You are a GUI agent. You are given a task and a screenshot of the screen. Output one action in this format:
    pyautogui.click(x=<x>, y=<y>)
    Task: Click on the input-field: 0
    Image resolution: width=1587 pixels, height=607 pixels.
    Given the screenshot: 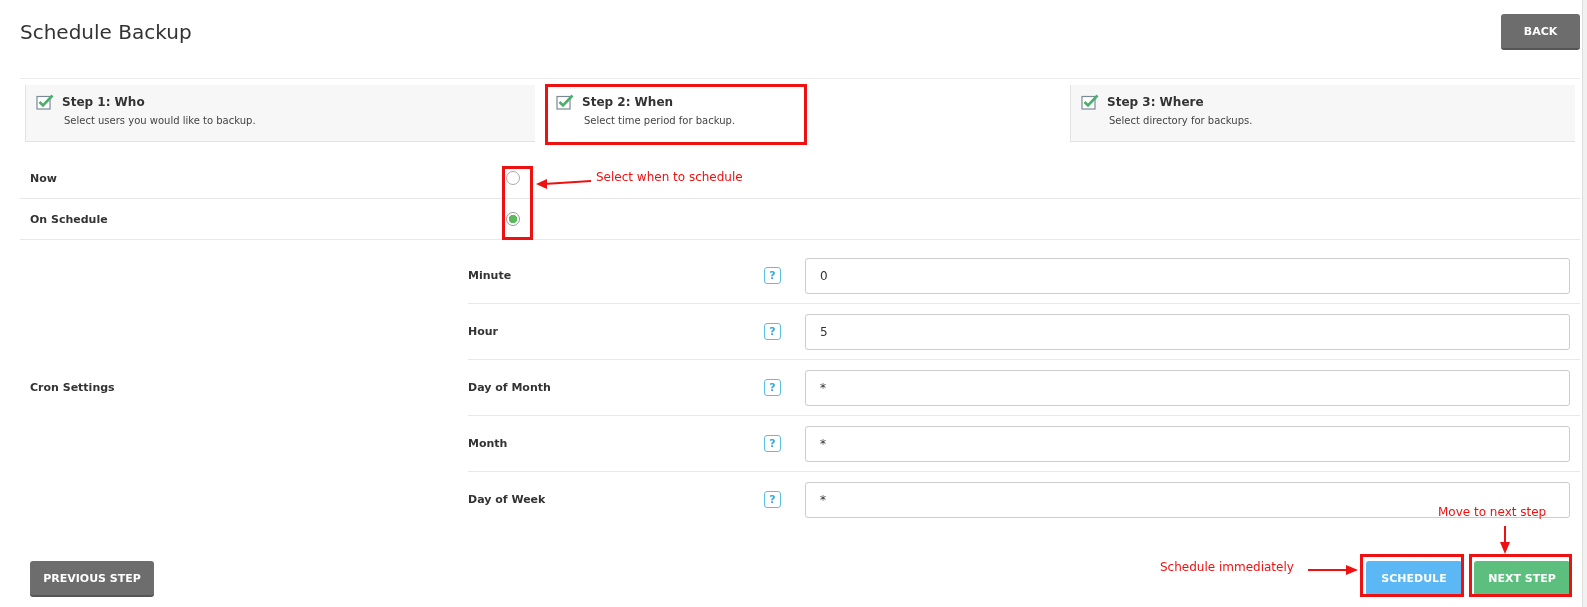 What is the action you would take?
    pyautogui.click(x=1187, y=275)
    